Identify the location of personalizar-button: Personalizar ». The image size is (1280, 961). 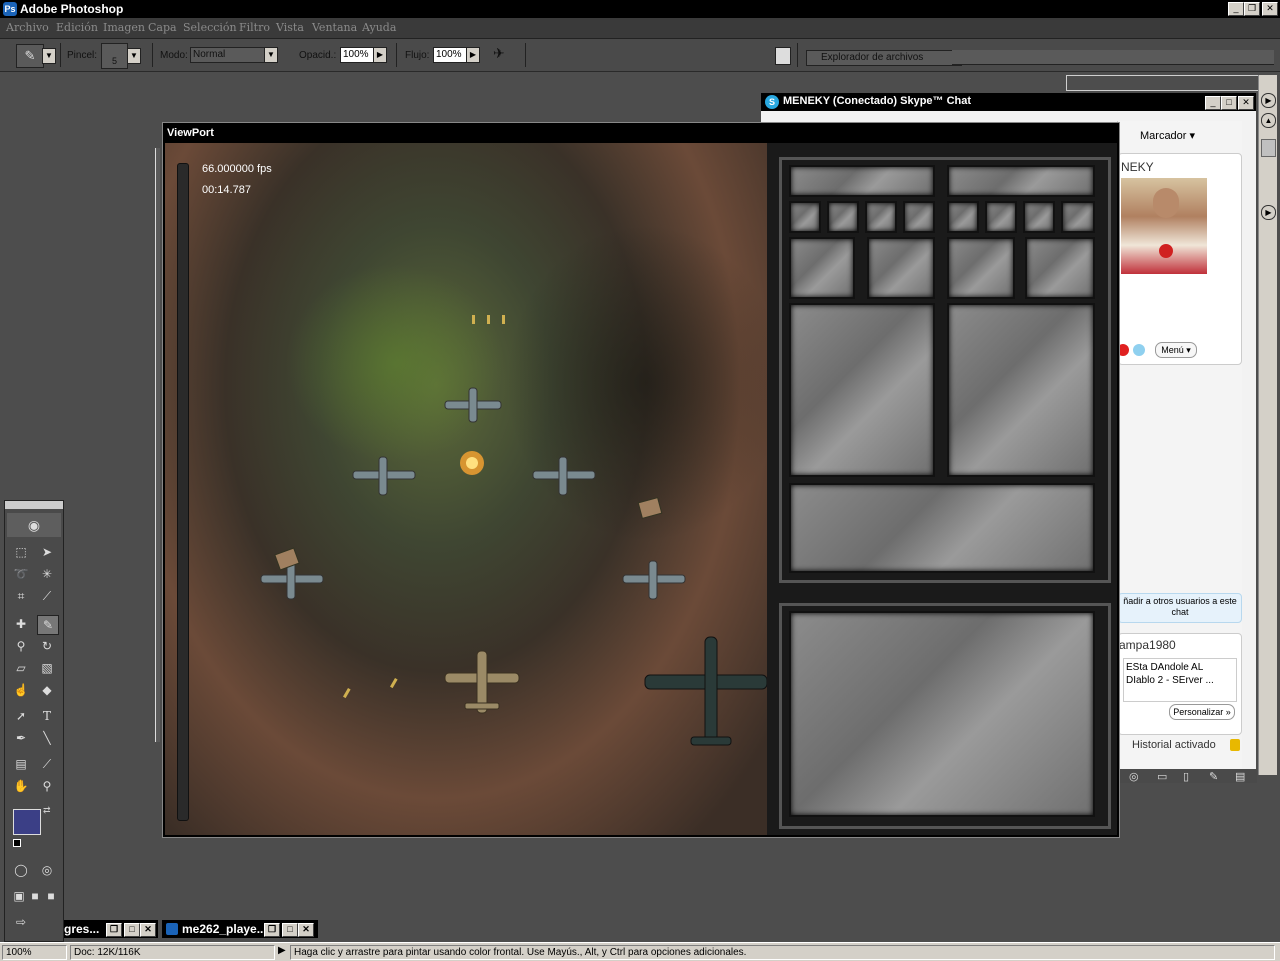
(1202, 712).